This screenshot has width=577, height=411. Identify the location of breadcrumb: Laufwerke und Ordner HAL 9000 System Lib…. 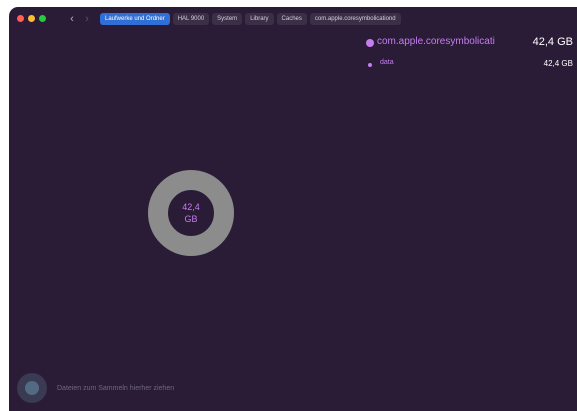
(250, 19).